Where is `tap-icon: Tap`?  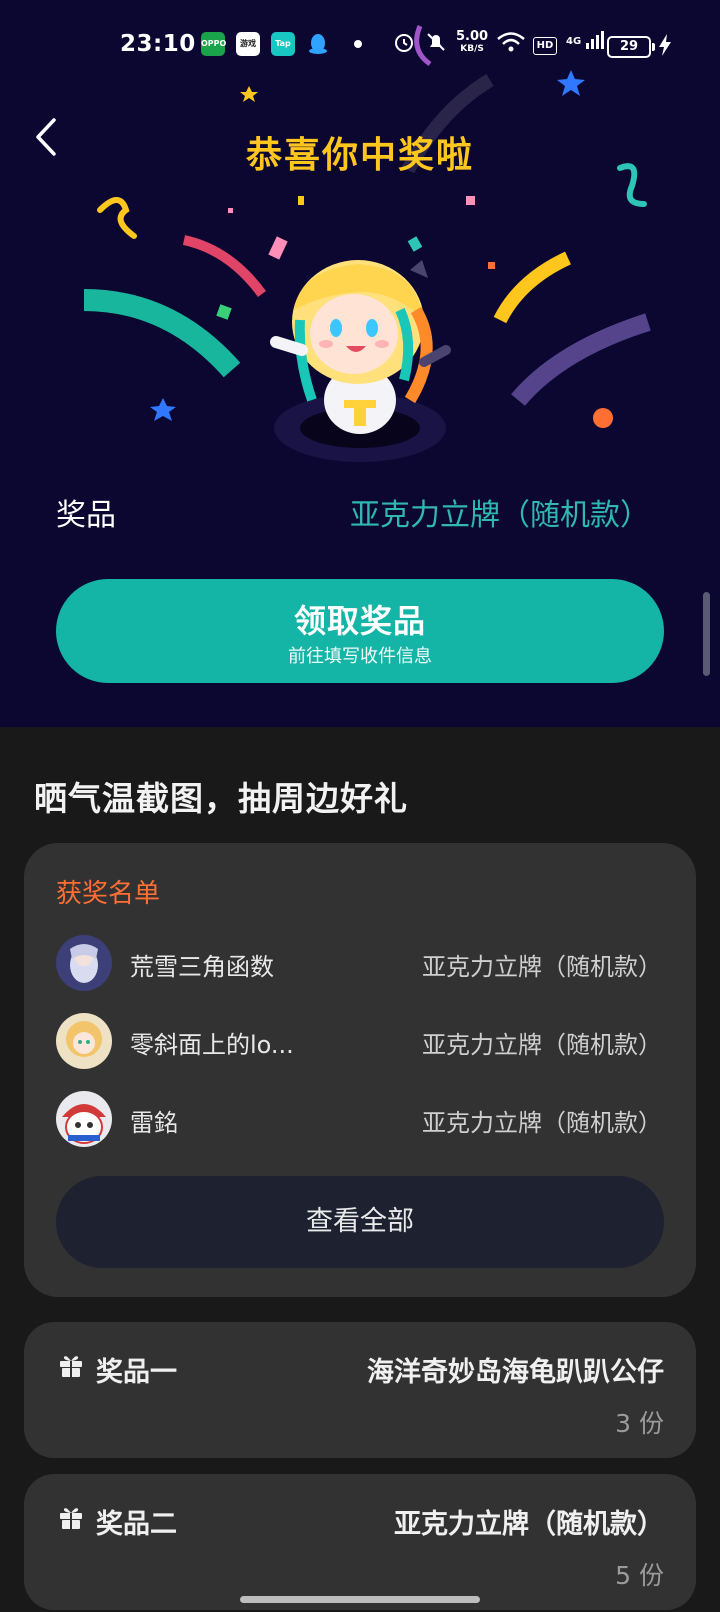 tap-icon: Tap is located at coordinates (283, 44).